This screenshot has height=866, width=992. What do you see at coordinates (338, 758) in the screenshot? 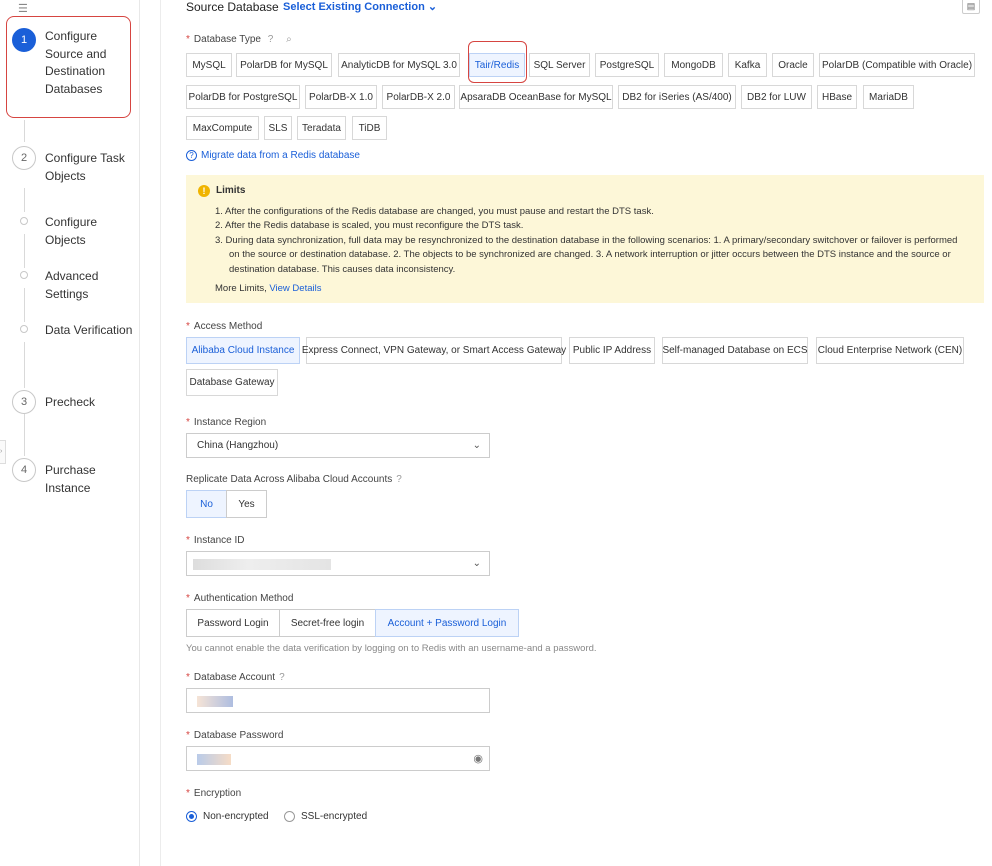
I see `database-password-input: ◉` at bounding box center [338, 758].